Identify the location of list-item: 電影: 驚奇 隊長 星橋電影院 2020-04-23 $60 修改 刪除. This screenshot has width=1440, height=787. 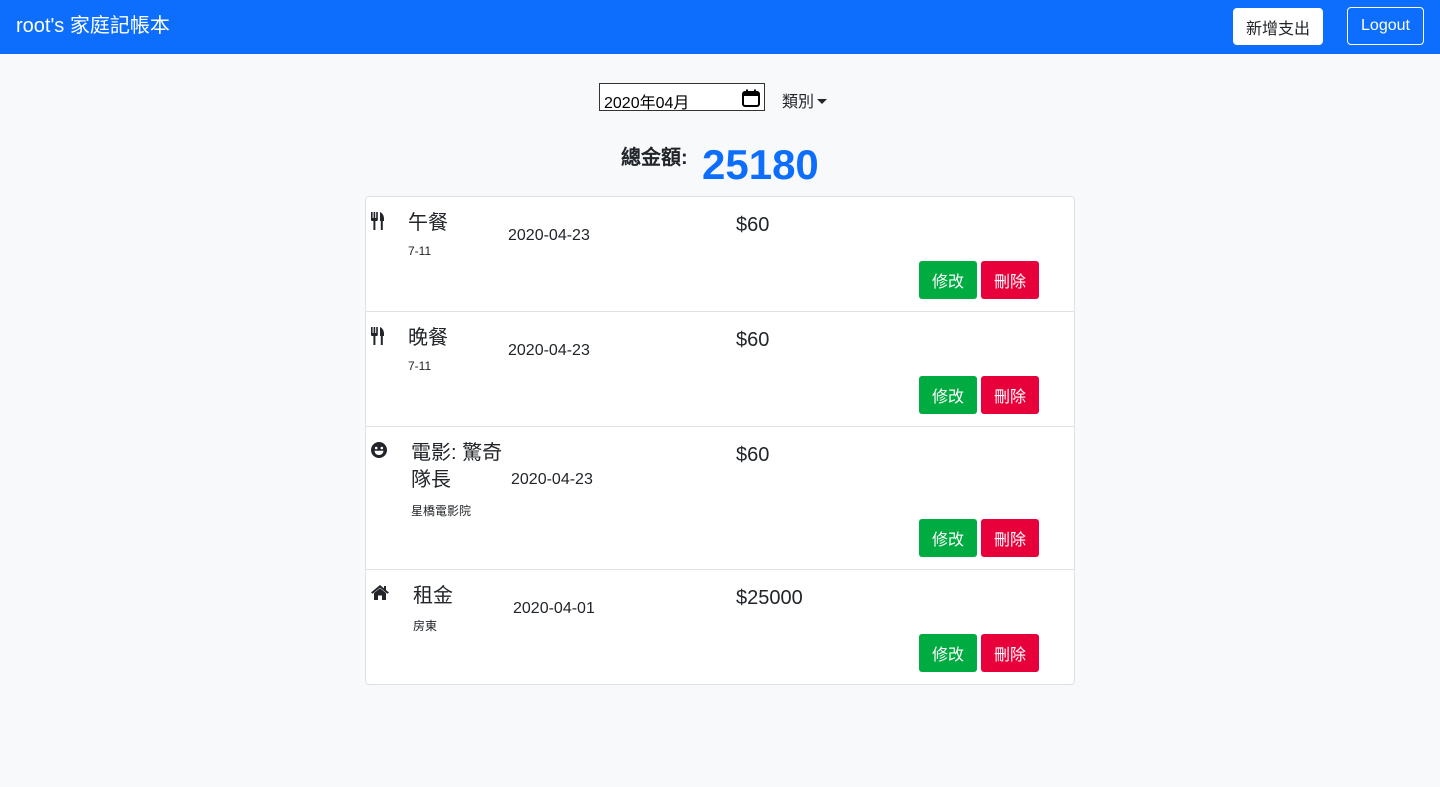
(720, 498).